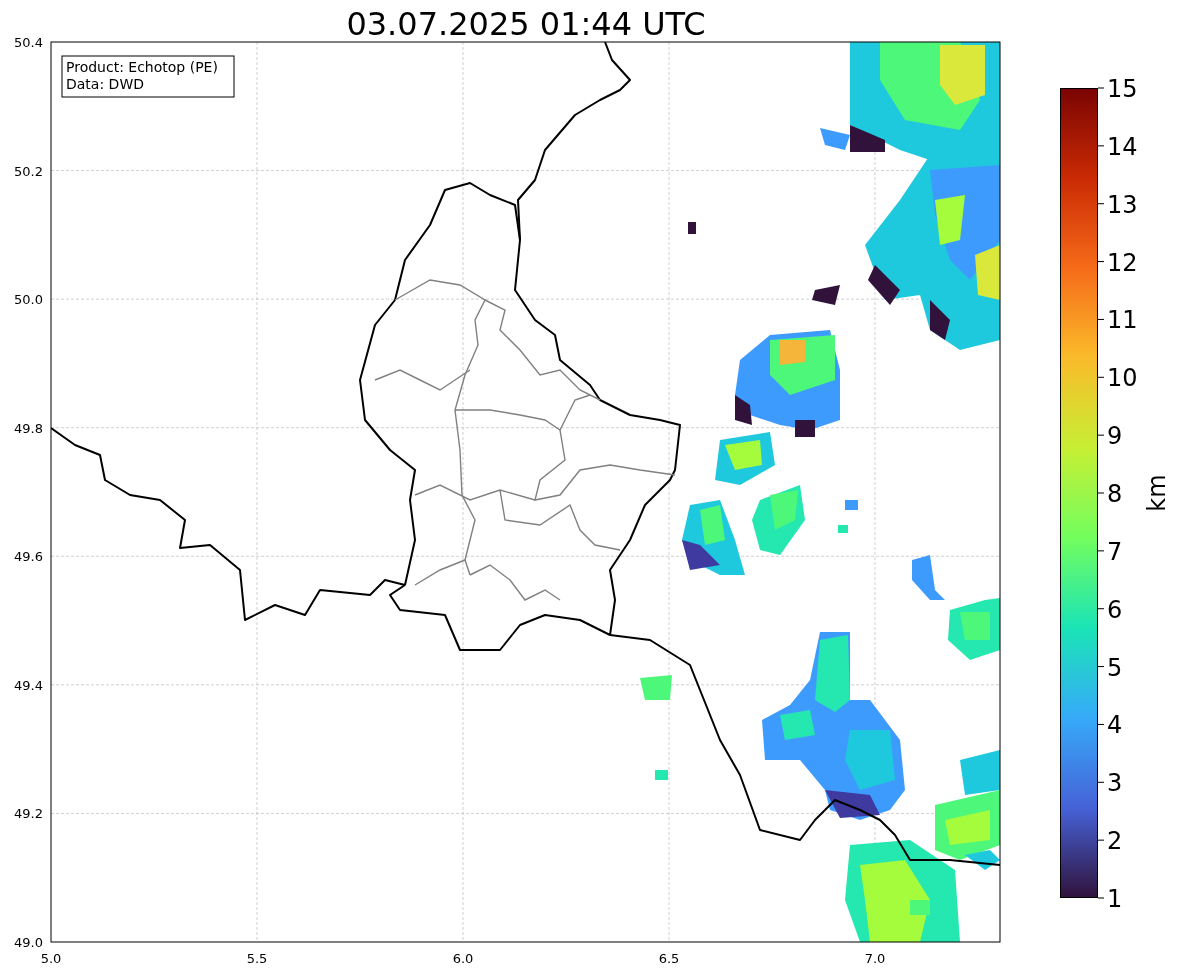  What do you see at coordinates (1115, 783) in the screenshot?
I see `colorbar-label: 3` at bounding box center [1115, 783].